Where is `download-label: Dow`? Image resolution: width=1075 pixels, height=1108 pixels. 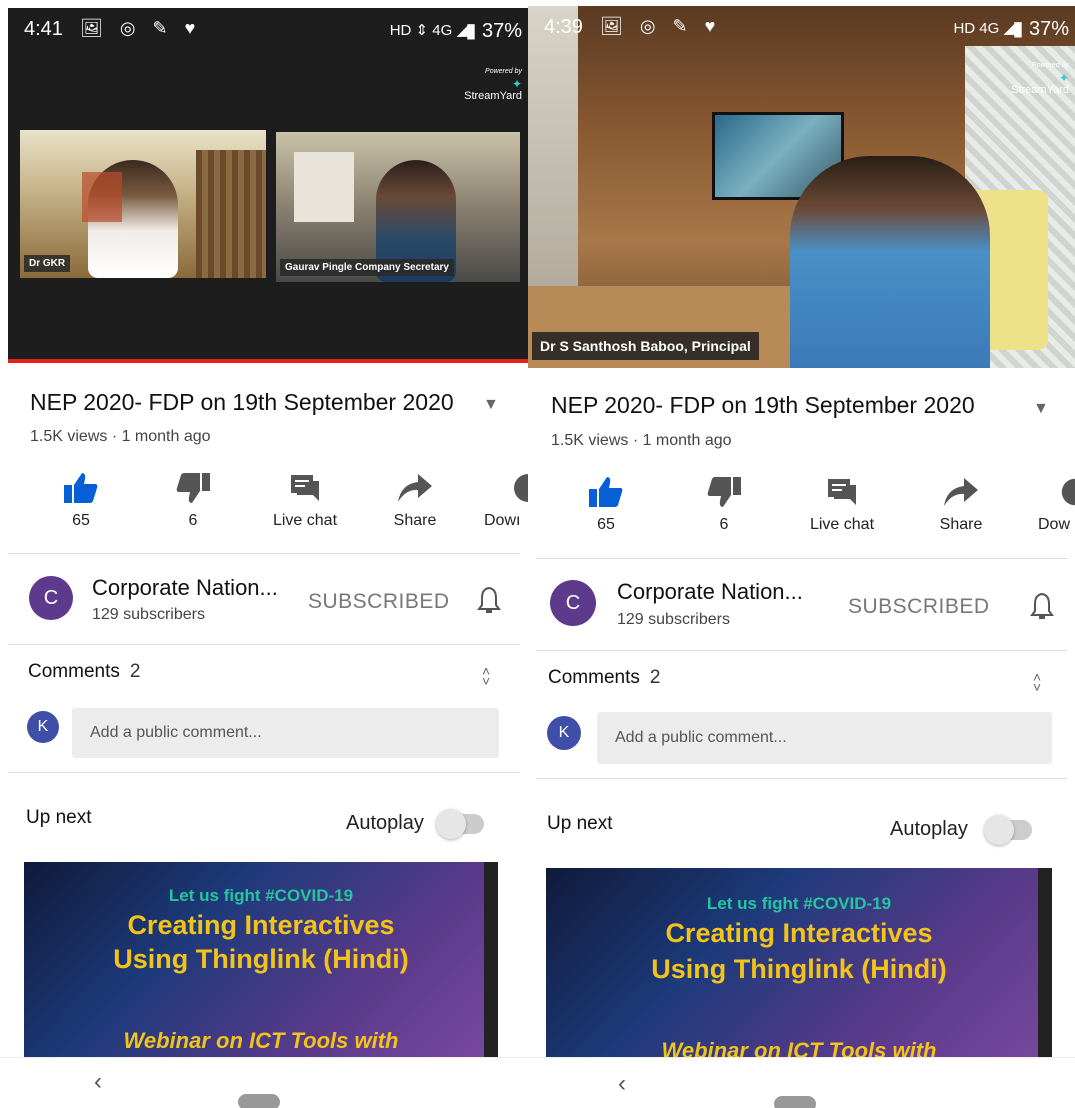
download-label: Dow is located at coordinates (1054, 524).